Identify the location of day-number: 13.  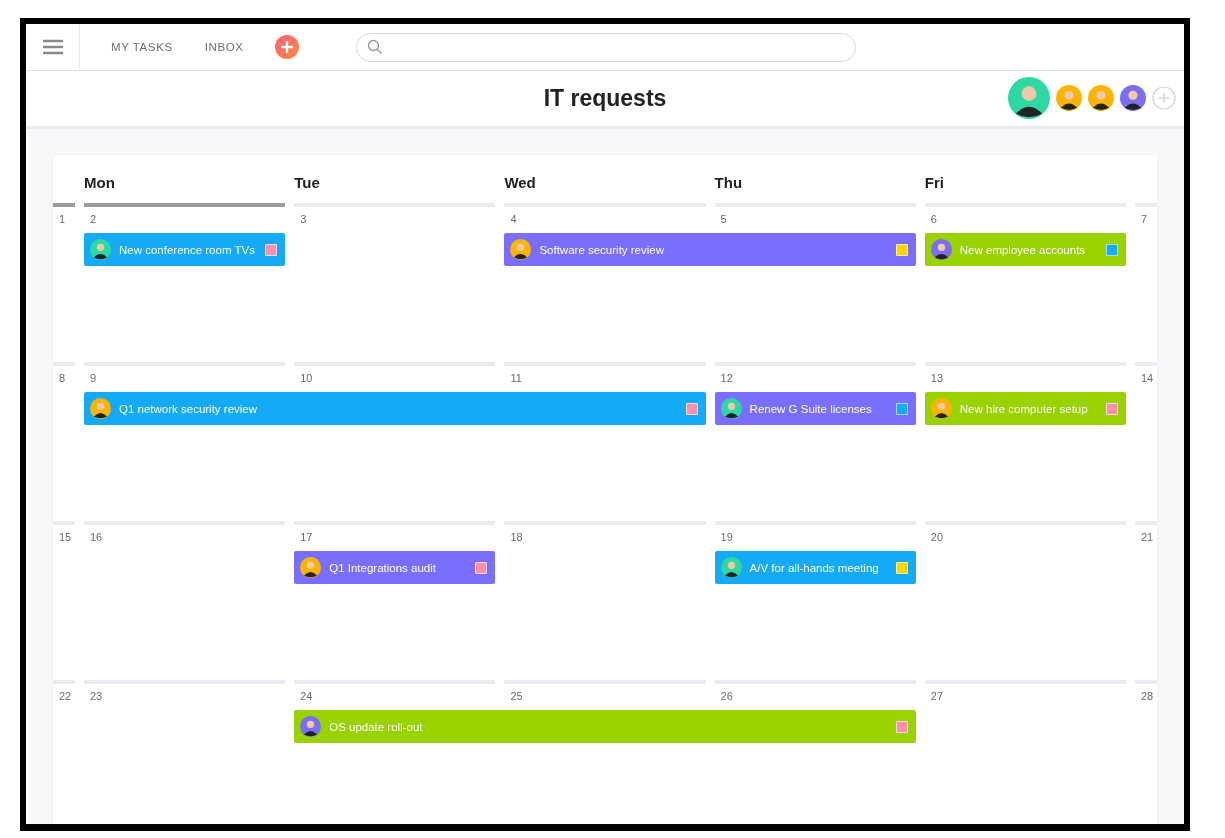
(937, 378).